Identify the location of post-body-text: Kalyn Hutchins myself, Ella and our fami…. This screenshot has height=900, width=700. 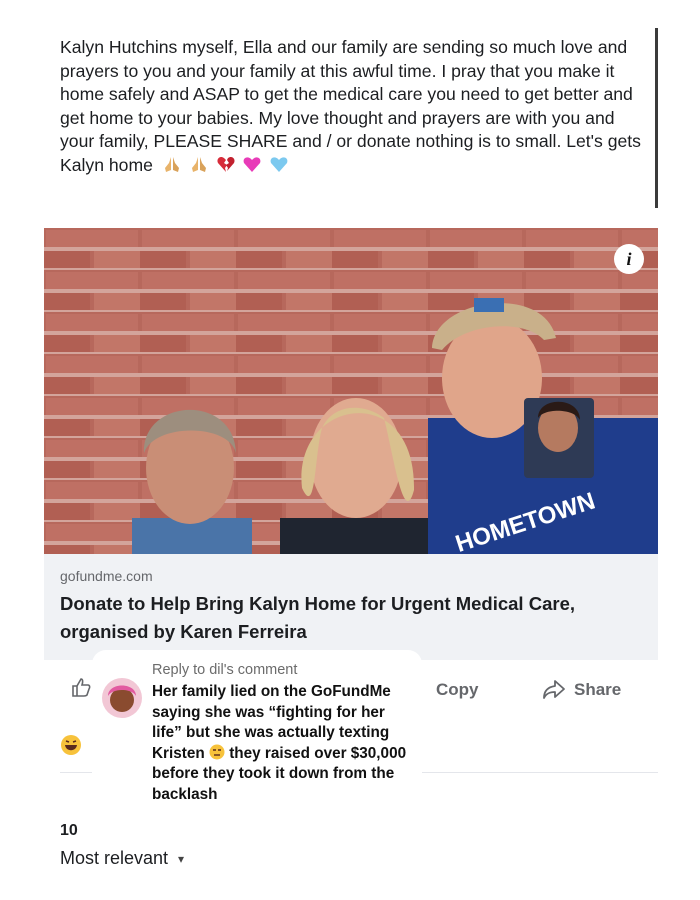
(350, 106).